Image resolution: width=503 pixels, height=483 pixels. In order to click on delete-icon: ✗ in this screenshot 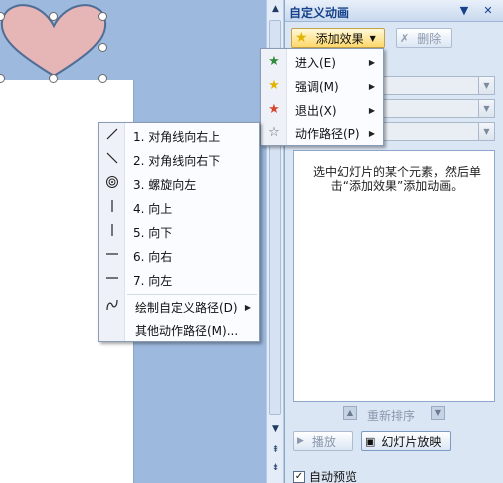, I will do `click(405, 38)`.